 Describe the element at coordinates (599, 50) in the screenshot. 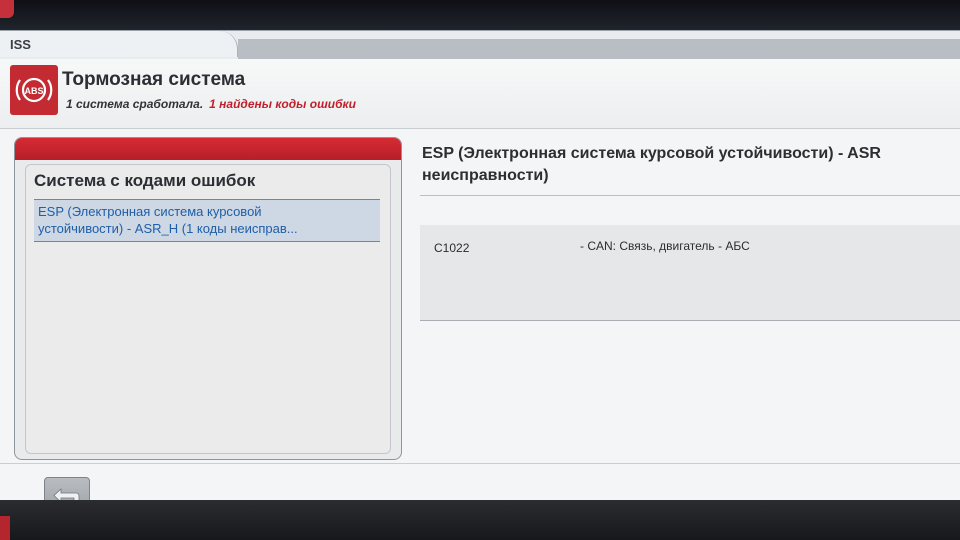

I see `tab-strip` at that location.